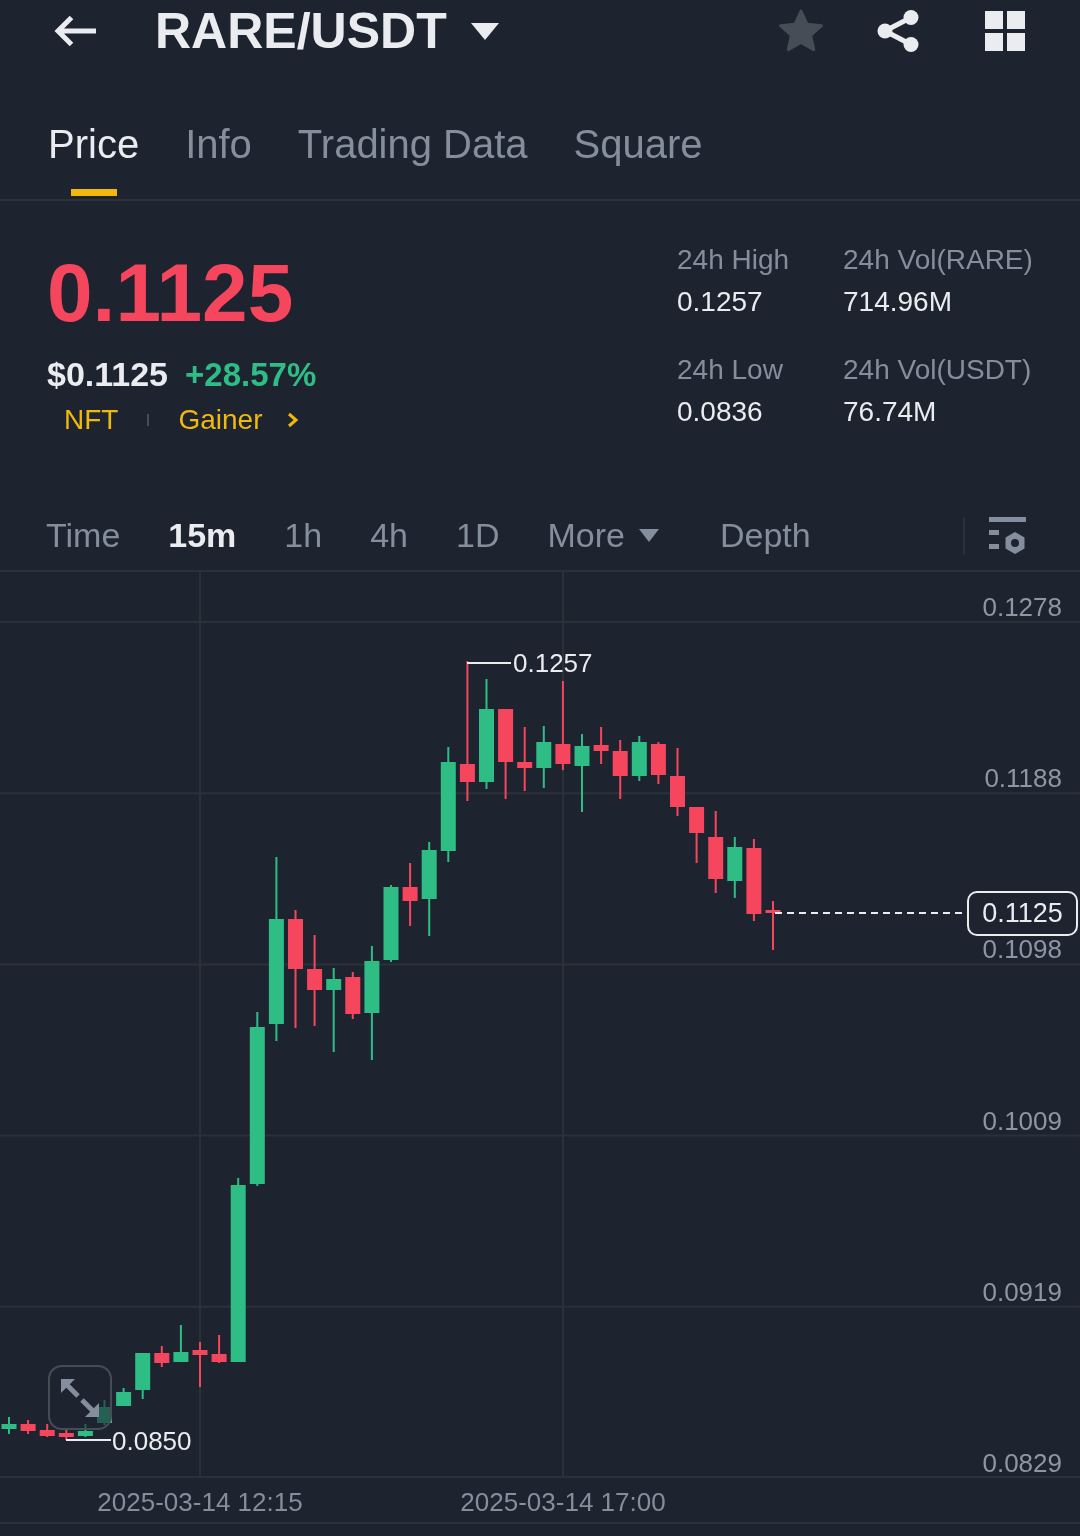  Describe the element at coordinates (603, 535) in the screenshot. I see `interval-tab: More` at that location.